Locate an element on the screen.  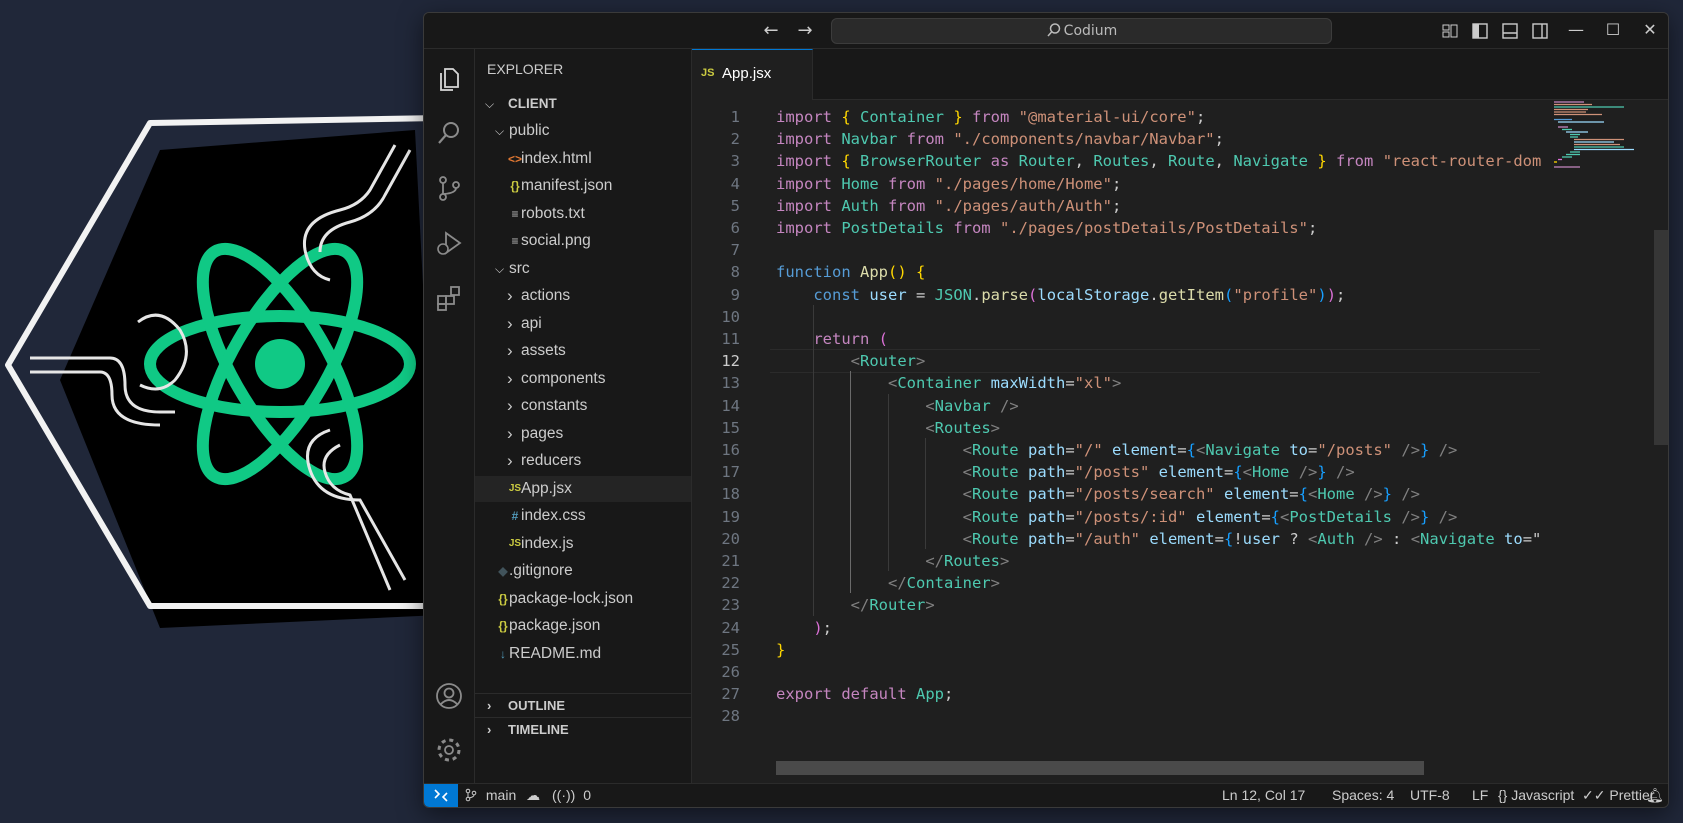
toggle-secondary-sidebar-icon is located at coordinates (1540, 31).